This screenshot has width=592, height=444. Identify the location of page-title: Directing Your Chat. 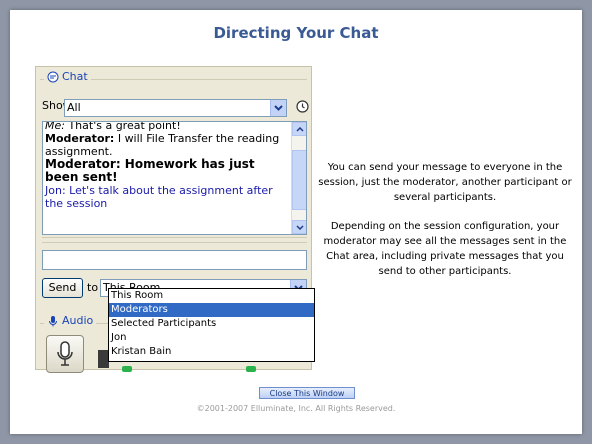
(296, 33).